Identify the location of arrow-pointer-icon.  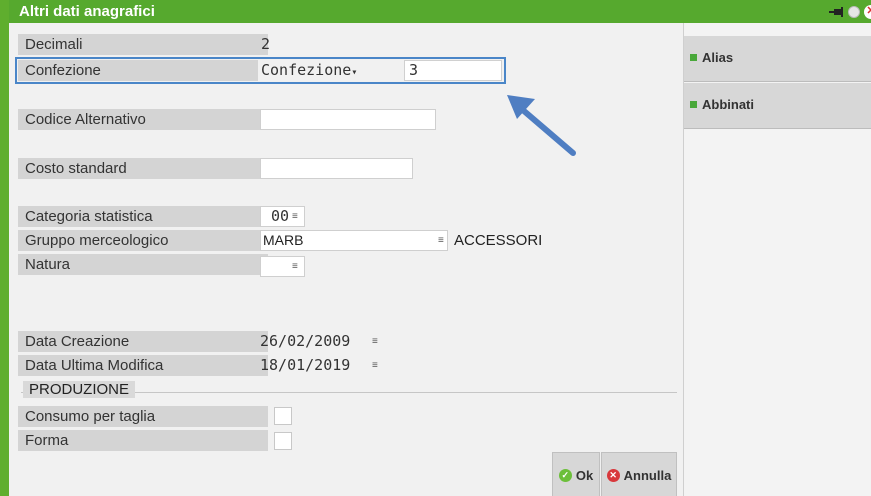
(541, 125).